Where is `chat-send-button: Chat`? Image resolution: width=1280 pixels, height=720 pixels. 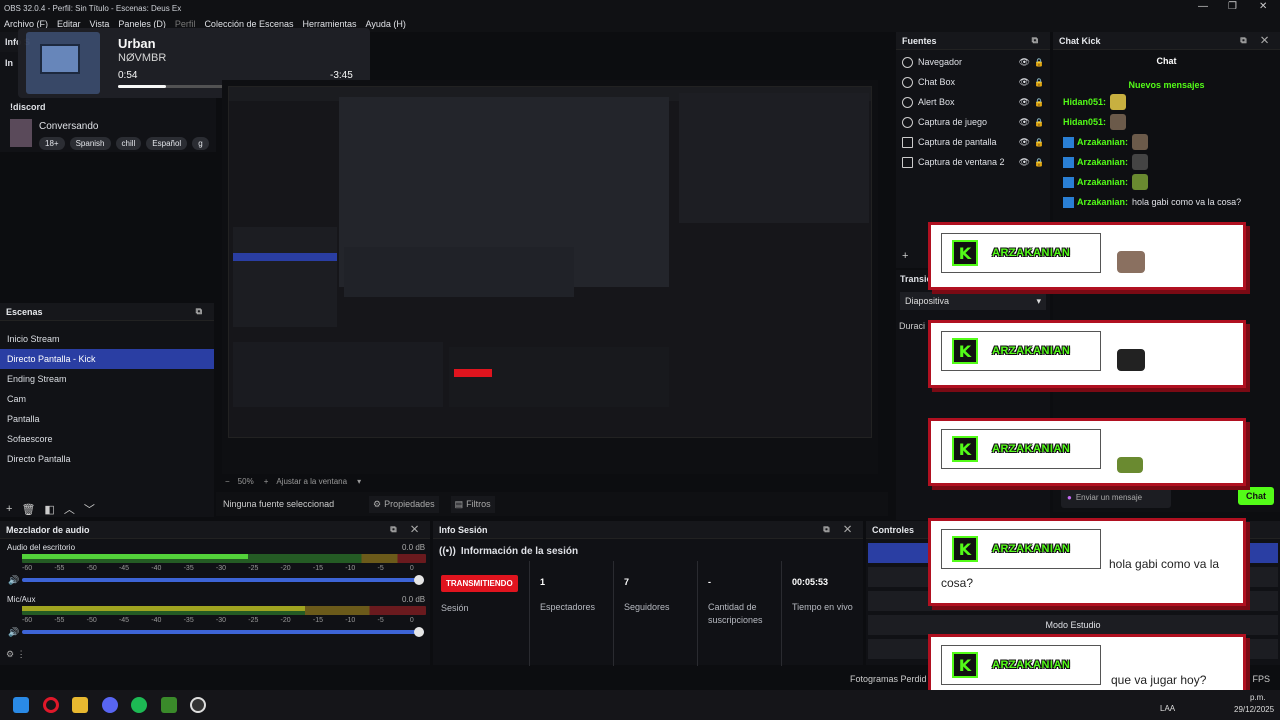 chat-send-button: Chat is located at coordinates (1256, 496).